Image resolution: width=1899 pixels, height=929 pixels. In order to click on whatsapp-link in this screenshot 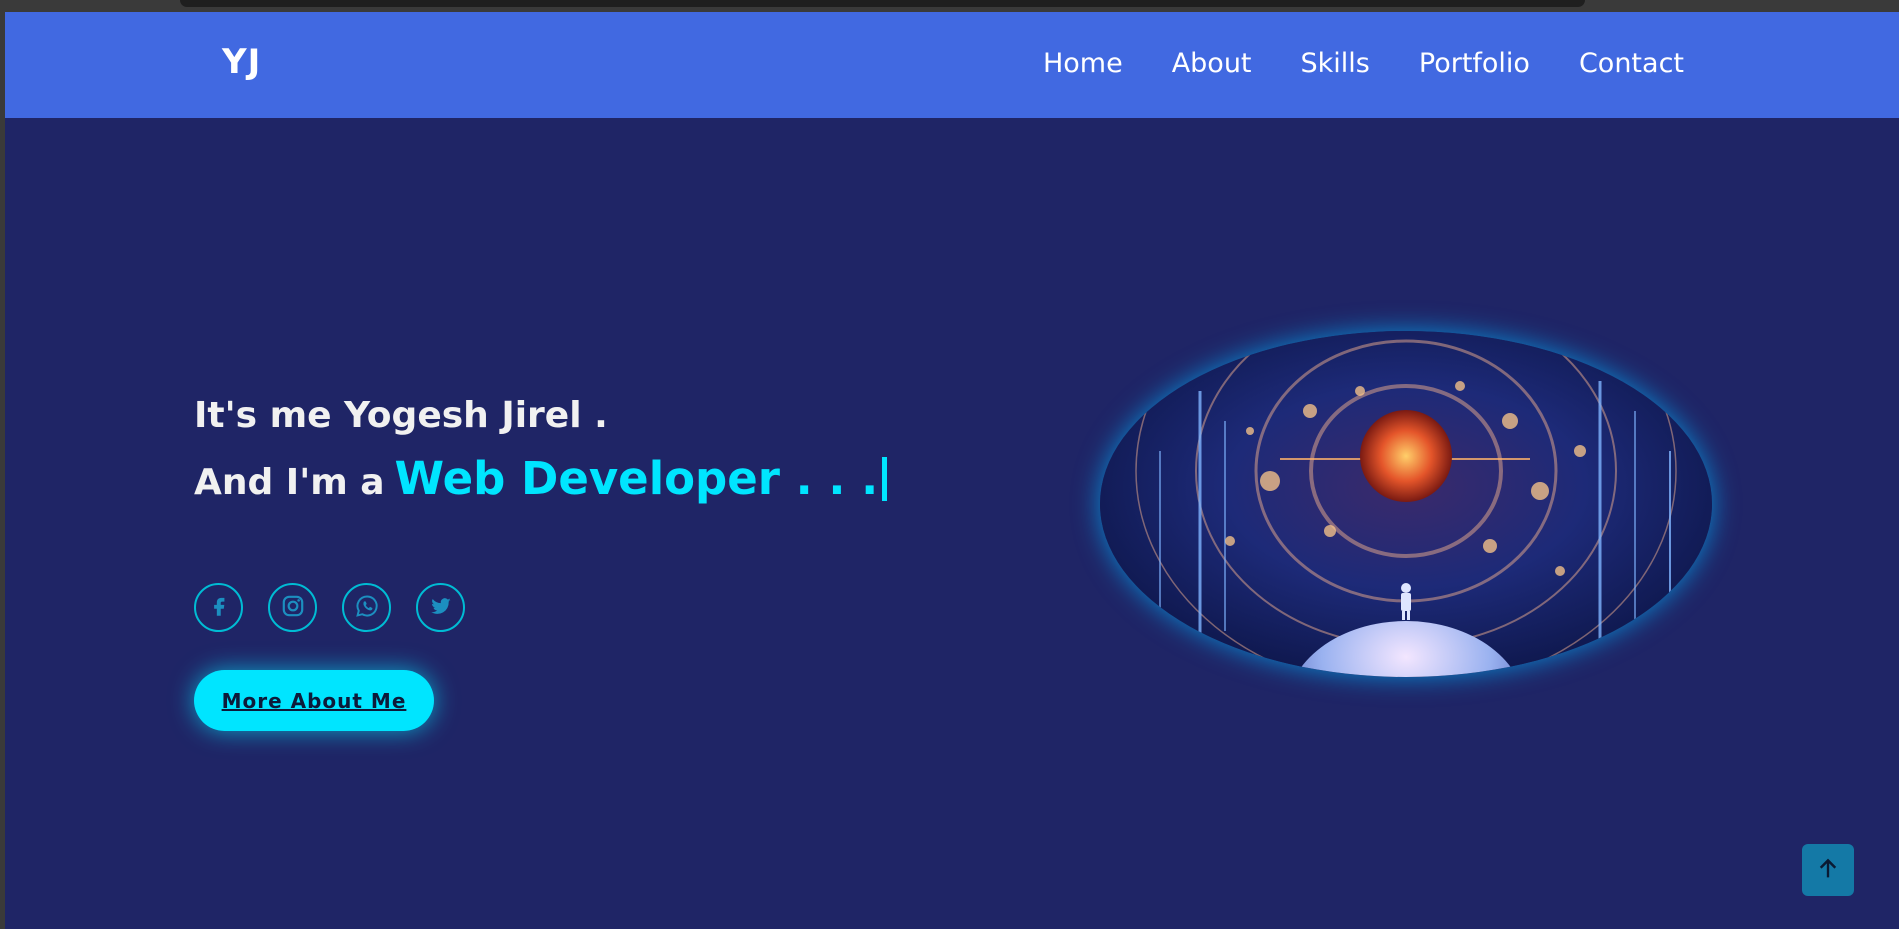, I will do `click(366, 607)`.